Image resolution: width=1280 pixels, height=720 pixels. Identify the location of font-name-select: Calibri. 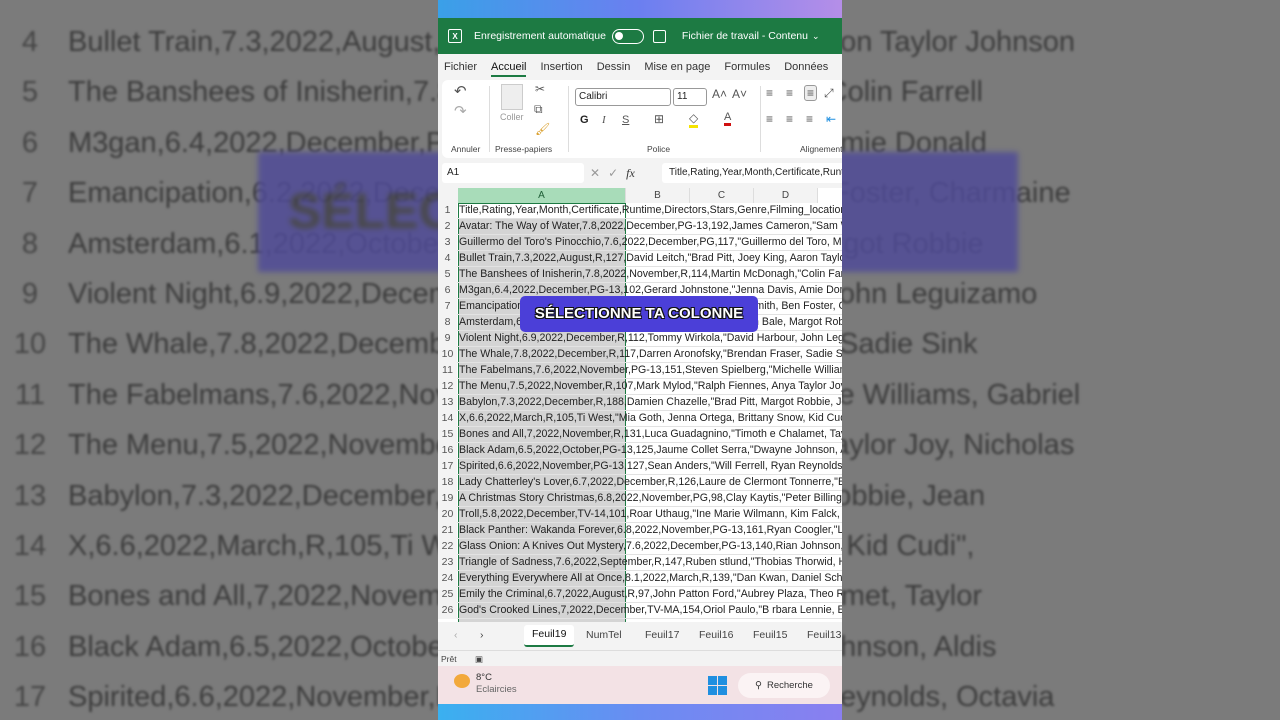
(623, 97).